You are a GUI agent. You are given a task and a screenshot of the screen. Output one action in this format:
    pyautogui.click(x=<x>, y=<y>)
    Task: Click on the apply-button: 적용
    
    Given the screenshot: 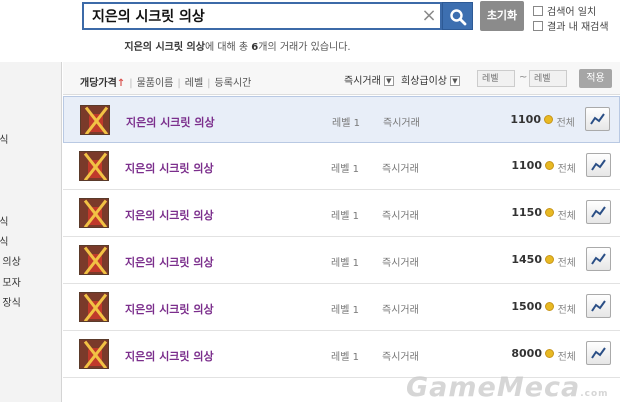 What is the action you would take?
    pyautogui.click(x=595, y=78)
    